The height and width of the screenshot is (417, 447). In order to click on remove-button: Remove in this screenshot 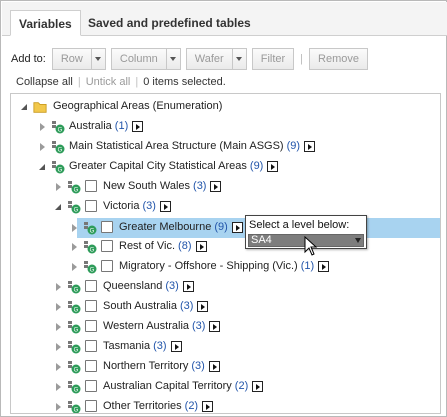, I will do `click(338, 59)`.